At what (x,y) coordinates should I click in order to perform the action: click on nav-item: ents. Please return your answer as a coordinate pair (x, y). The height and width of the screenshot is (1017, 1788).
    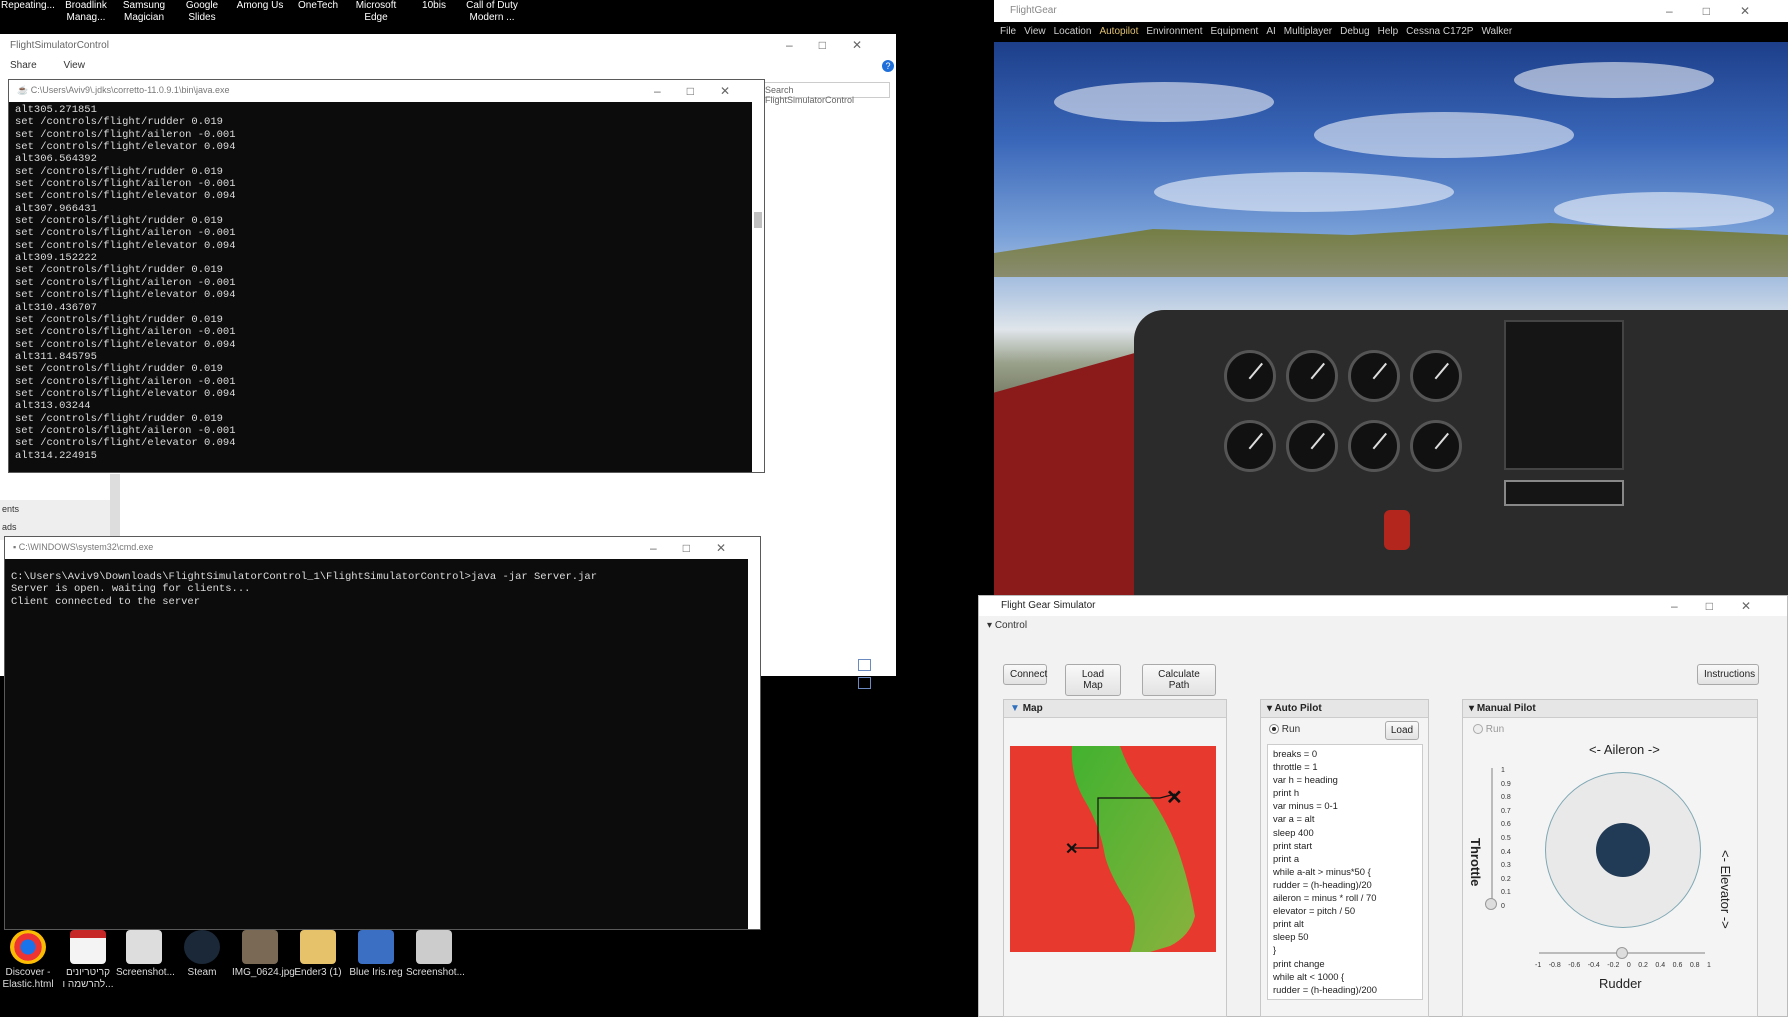
    Looking at the image, I should click on (55, 509).